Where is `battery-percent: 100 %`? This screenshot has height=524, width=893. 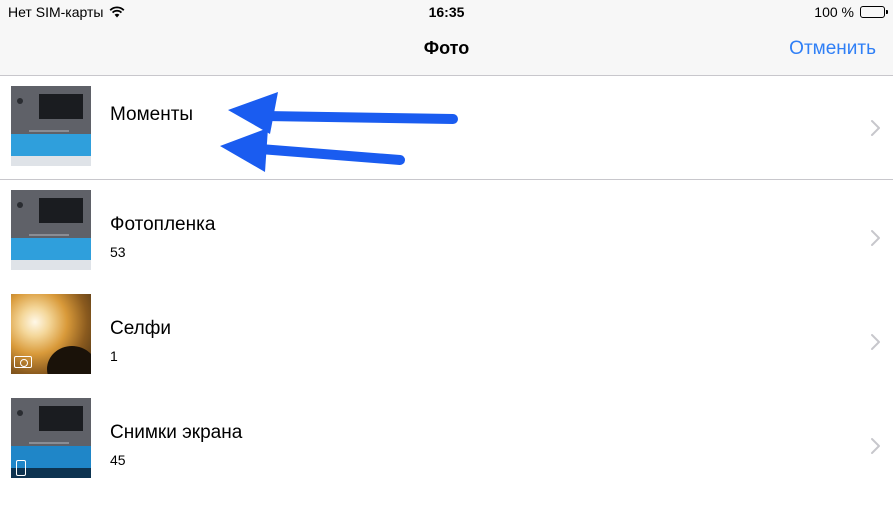
battery-percent: 100 % is located at coordinates (834, 12).